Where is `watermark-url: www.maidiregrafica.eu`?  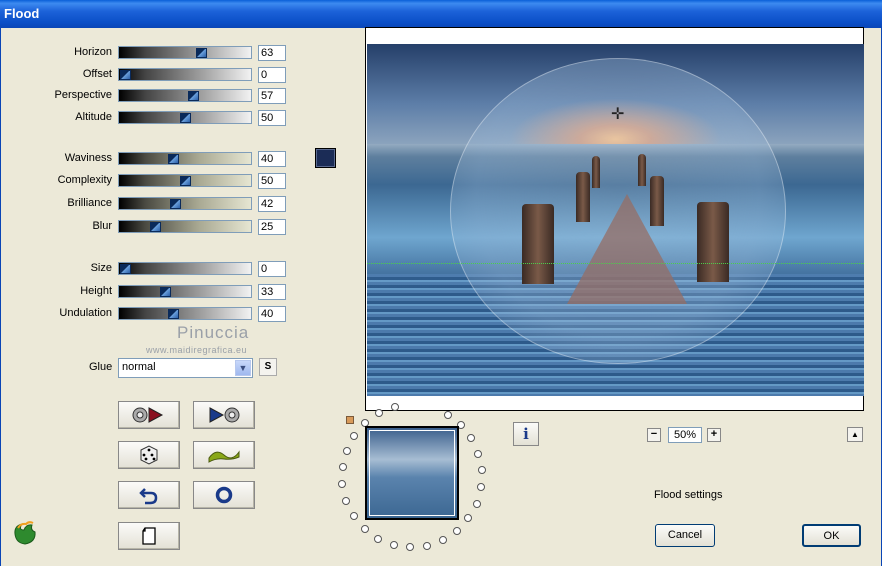
watermark-url: www.maidiregrafica.eu is located at coordinates (197, 350).